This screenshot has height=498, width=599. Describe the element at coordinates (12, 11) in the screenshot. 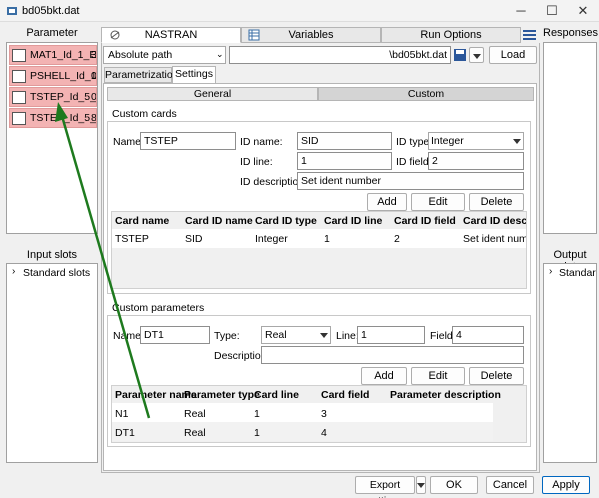

I see `app-icon` at that location.